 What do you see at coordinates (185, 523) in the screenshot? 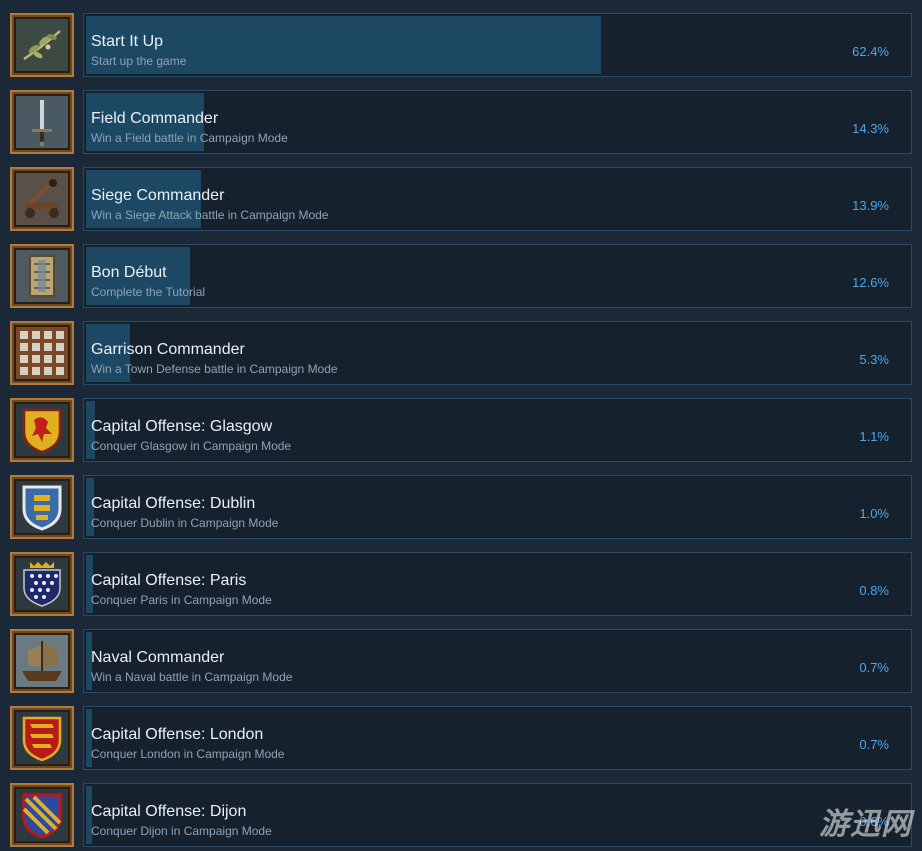
I see `achievement-description: Conquer Dublin in Campaign Mode` at bounding box center [185, 523].